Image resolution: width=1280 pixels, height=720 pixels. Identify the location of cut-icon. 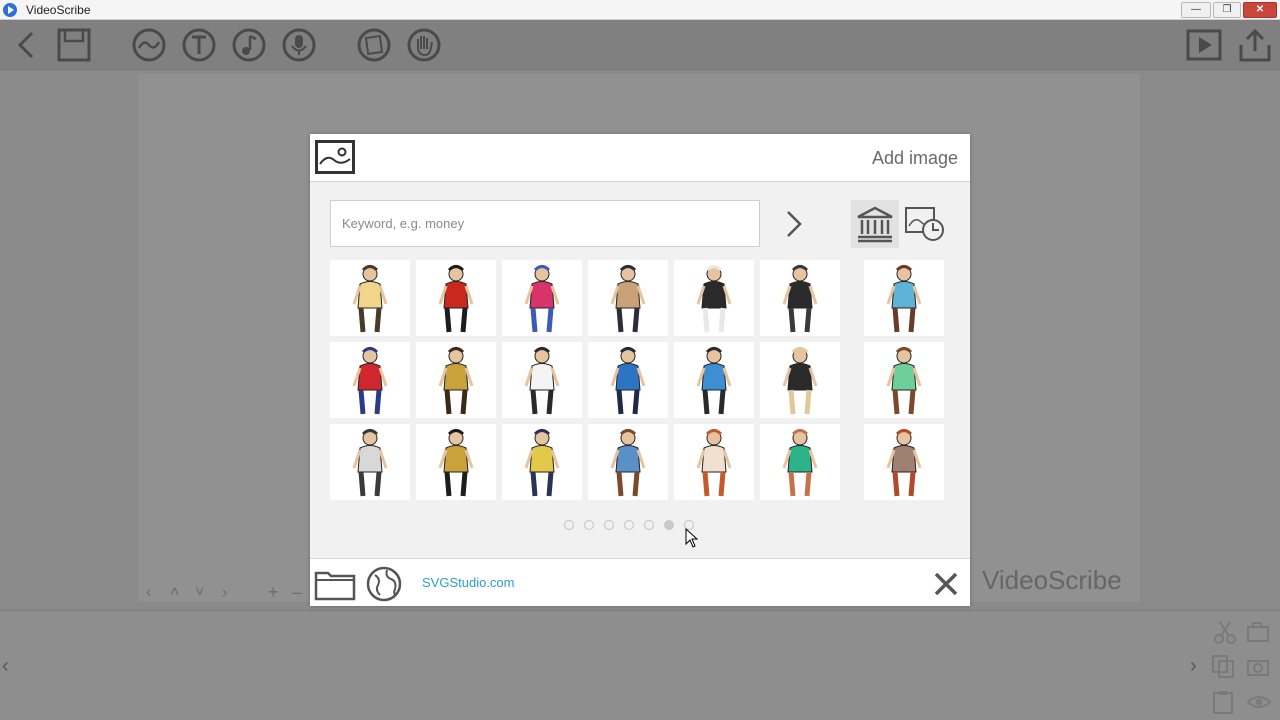
(1225, 632).